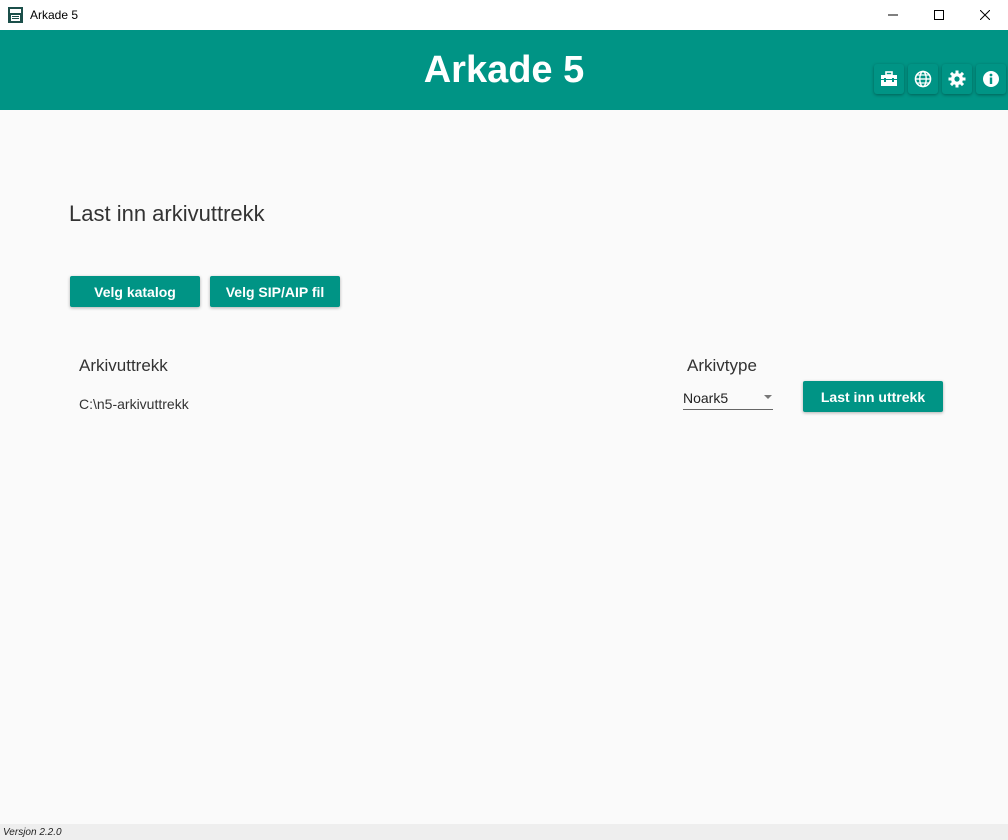  What do you see at coordinates (275, 291) in the screenshot?
I see `select-sip-aip-file-button: Velg SIP/AIP fil` at bounding box center [275, 291].